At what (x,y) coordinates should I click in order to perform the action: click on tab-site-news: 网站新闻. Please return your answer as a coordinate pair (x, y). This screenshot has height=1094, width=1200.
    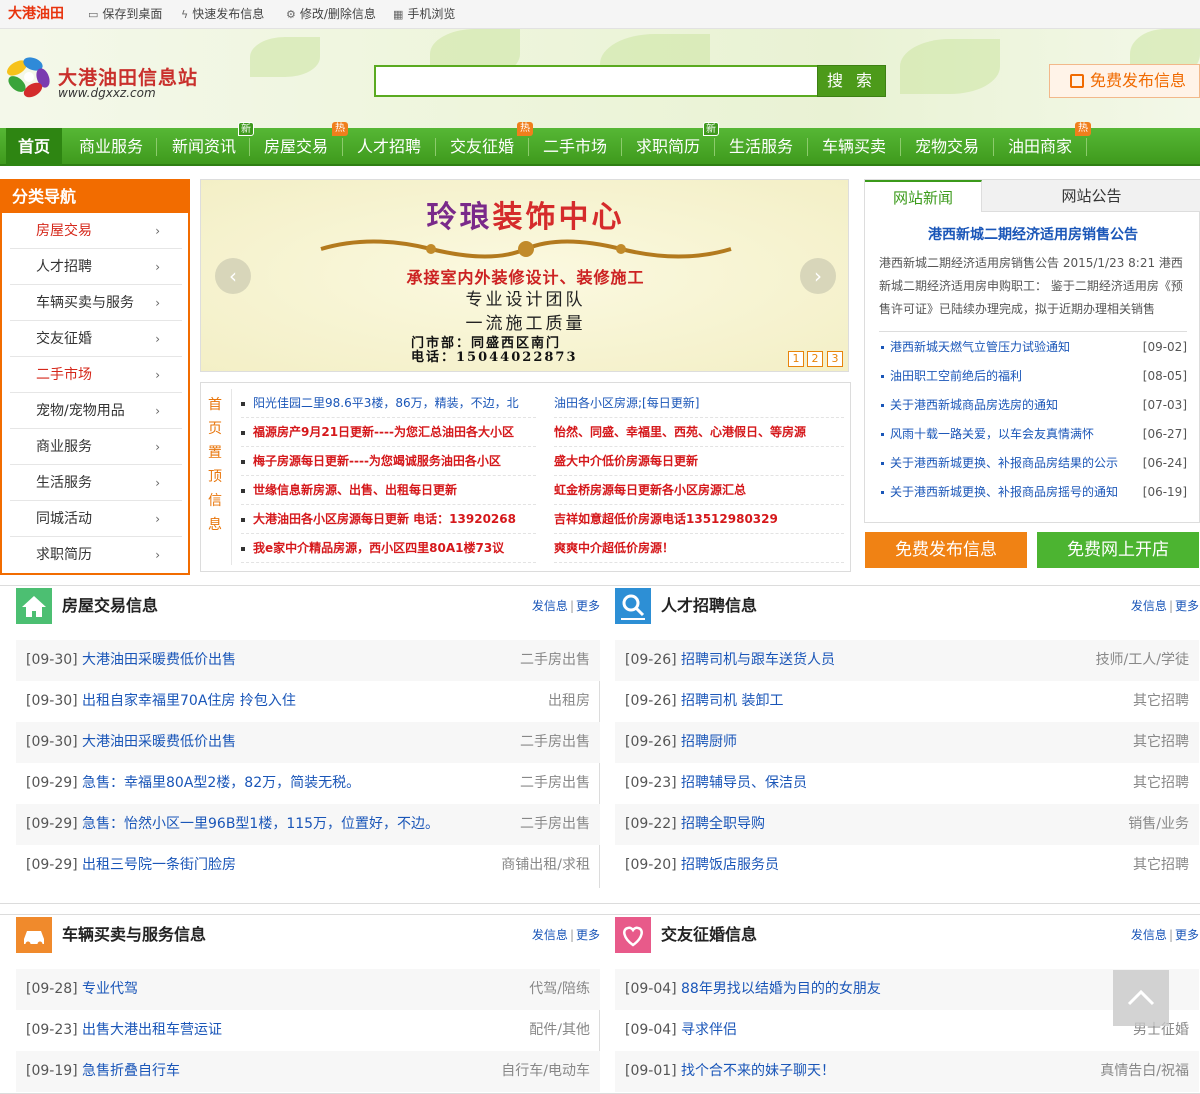
    Looking at the image, I should click on (923, 196).